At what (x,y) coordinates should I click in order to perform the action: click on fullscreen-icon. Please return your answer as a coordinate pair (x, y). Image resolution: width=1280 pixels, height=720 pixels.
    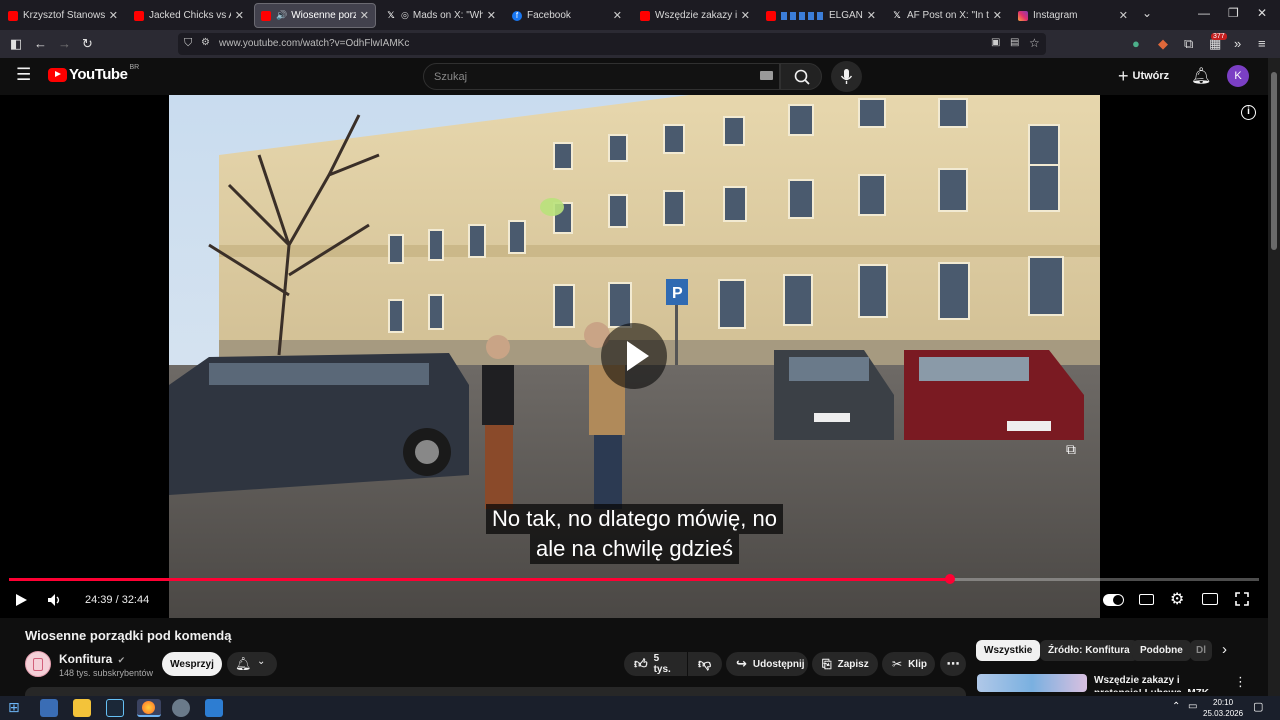
    Looking at the image, I should click on (1242, 599).